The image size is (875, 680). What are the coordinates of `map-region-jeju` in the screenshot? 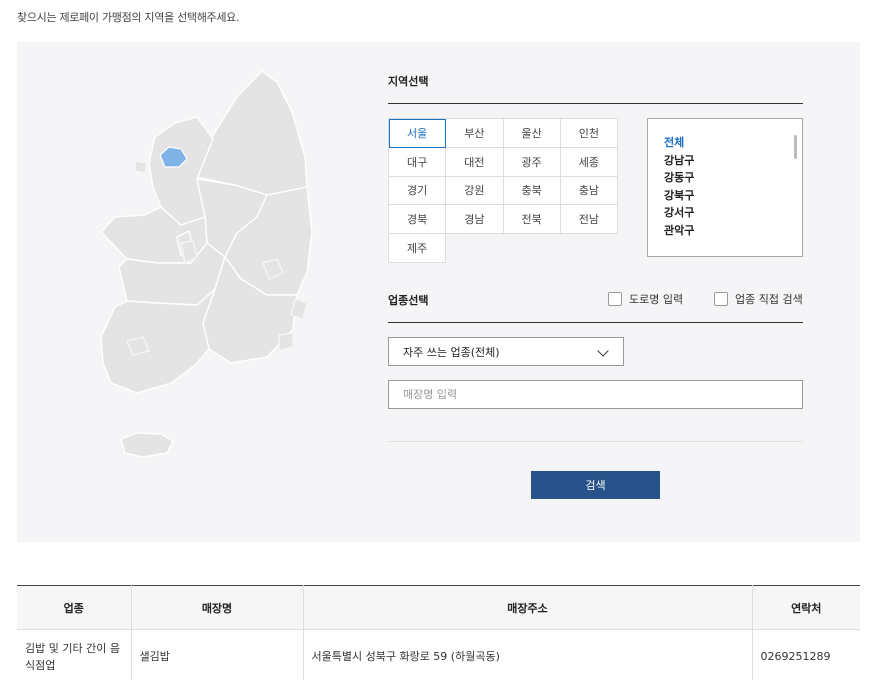 It's located at (147, 445).